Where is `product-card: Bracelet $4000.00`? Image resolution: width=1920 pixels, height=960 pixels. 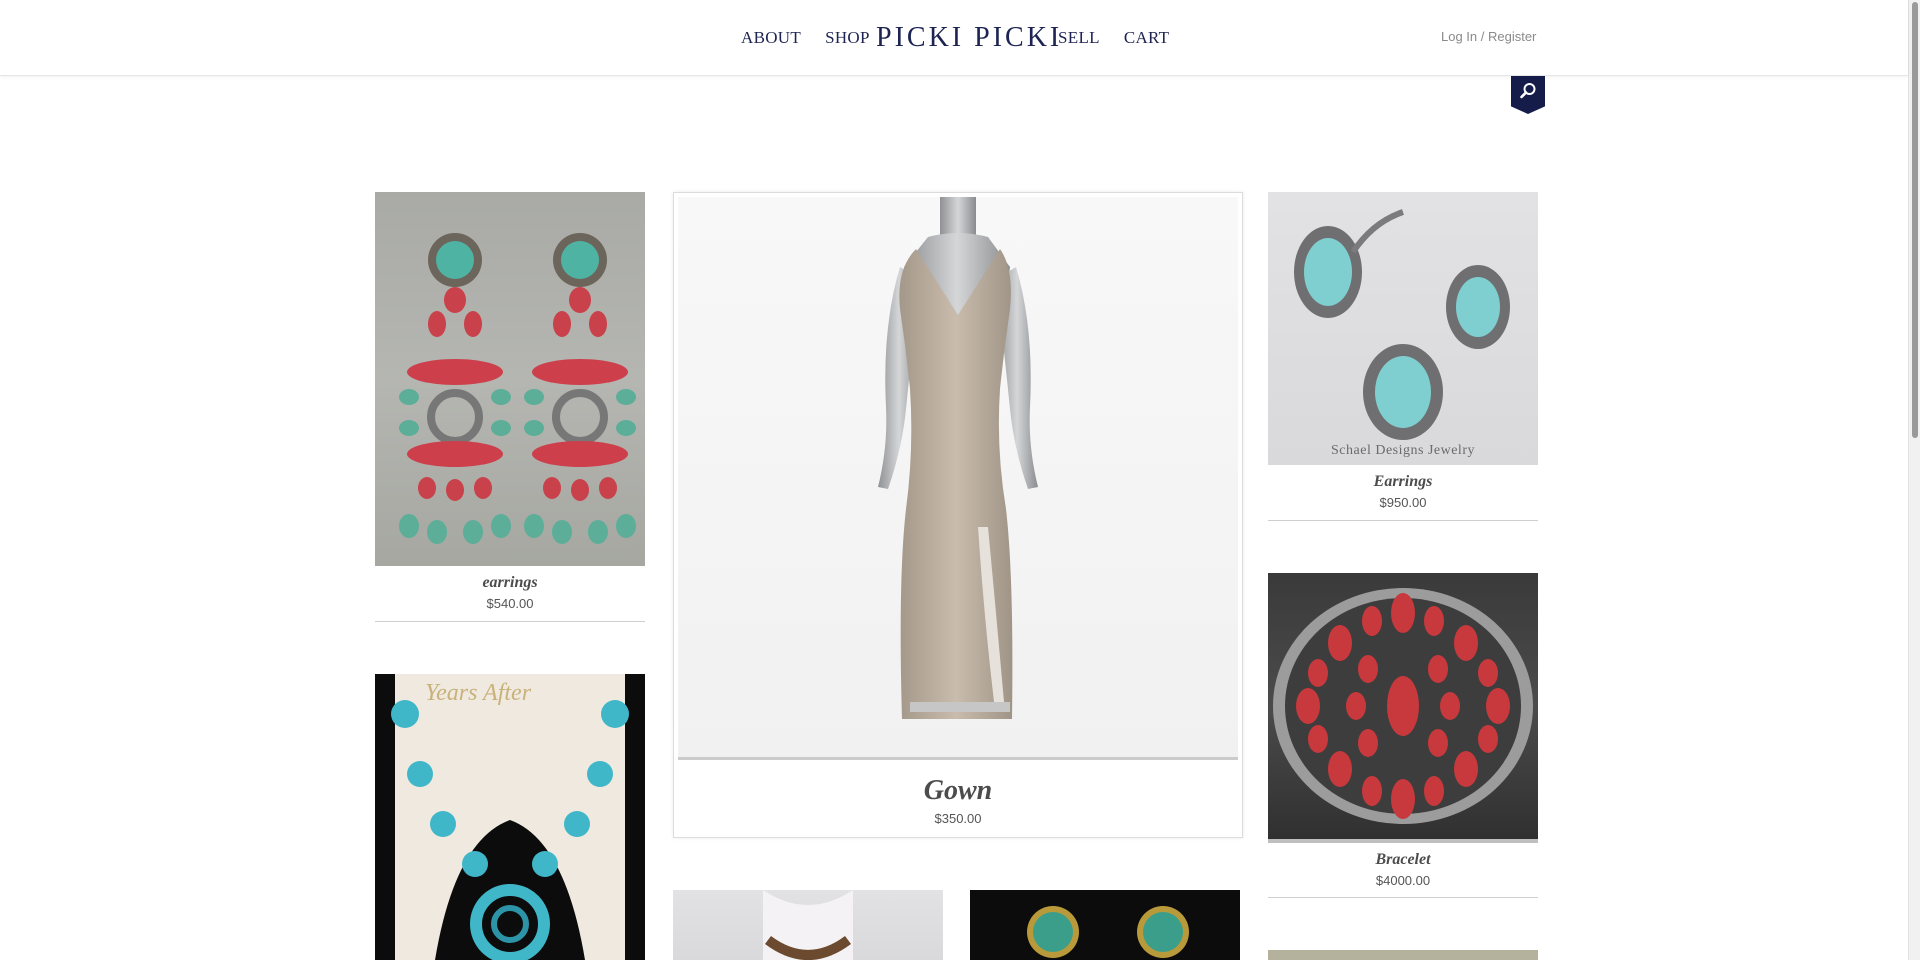
product-card: Bracelet $4000.00 is located at coordinates (1403, 735).